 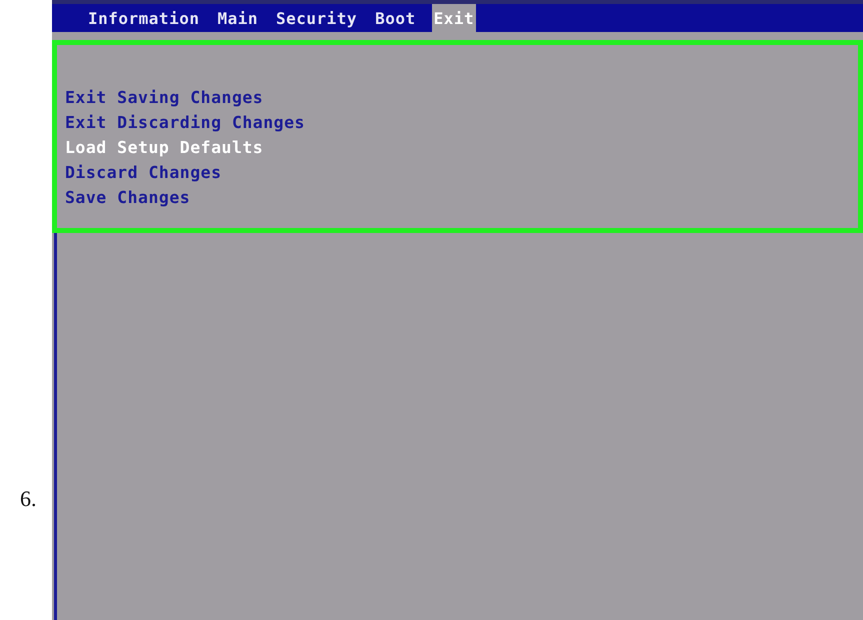 I want to click on menu-tab: Boot, so click(x=395, y=18).